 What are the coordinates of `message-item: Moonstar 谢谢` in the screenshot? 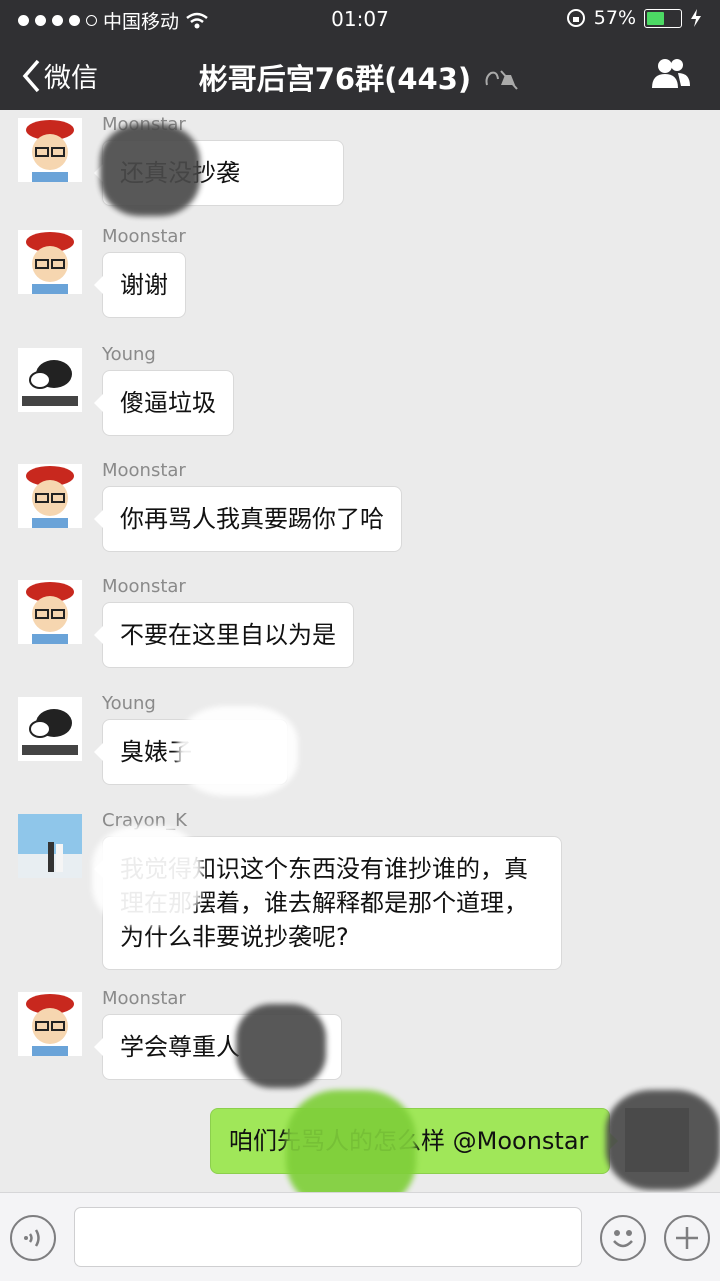 It's located at (358, 278).